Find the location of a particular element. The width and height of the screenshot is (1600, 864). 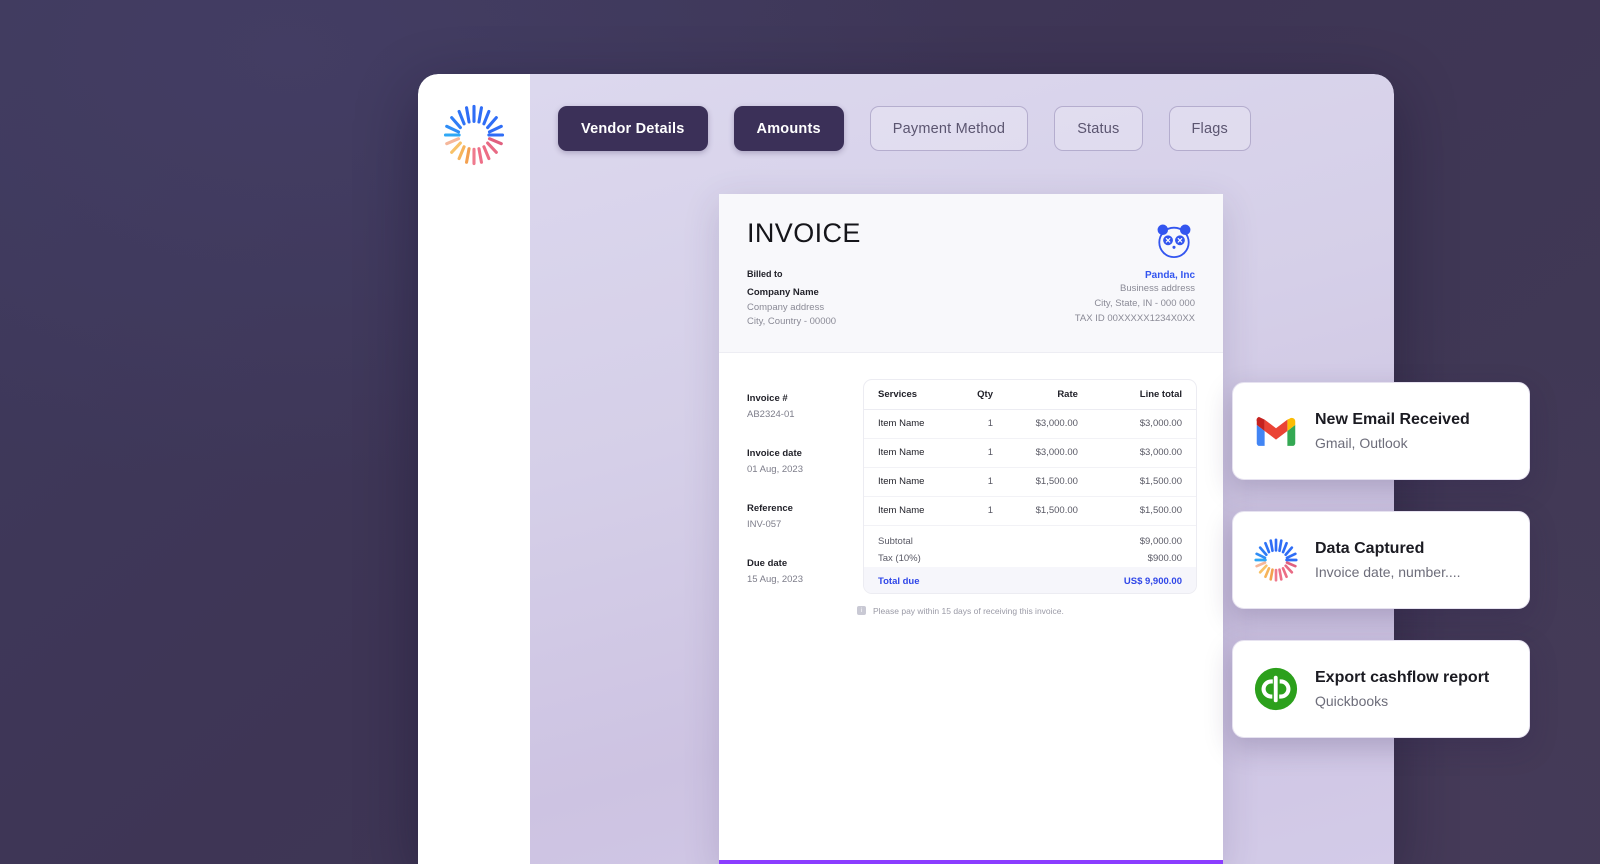

vendor-address-line1: Business address is located at coordinates (1157, 288).